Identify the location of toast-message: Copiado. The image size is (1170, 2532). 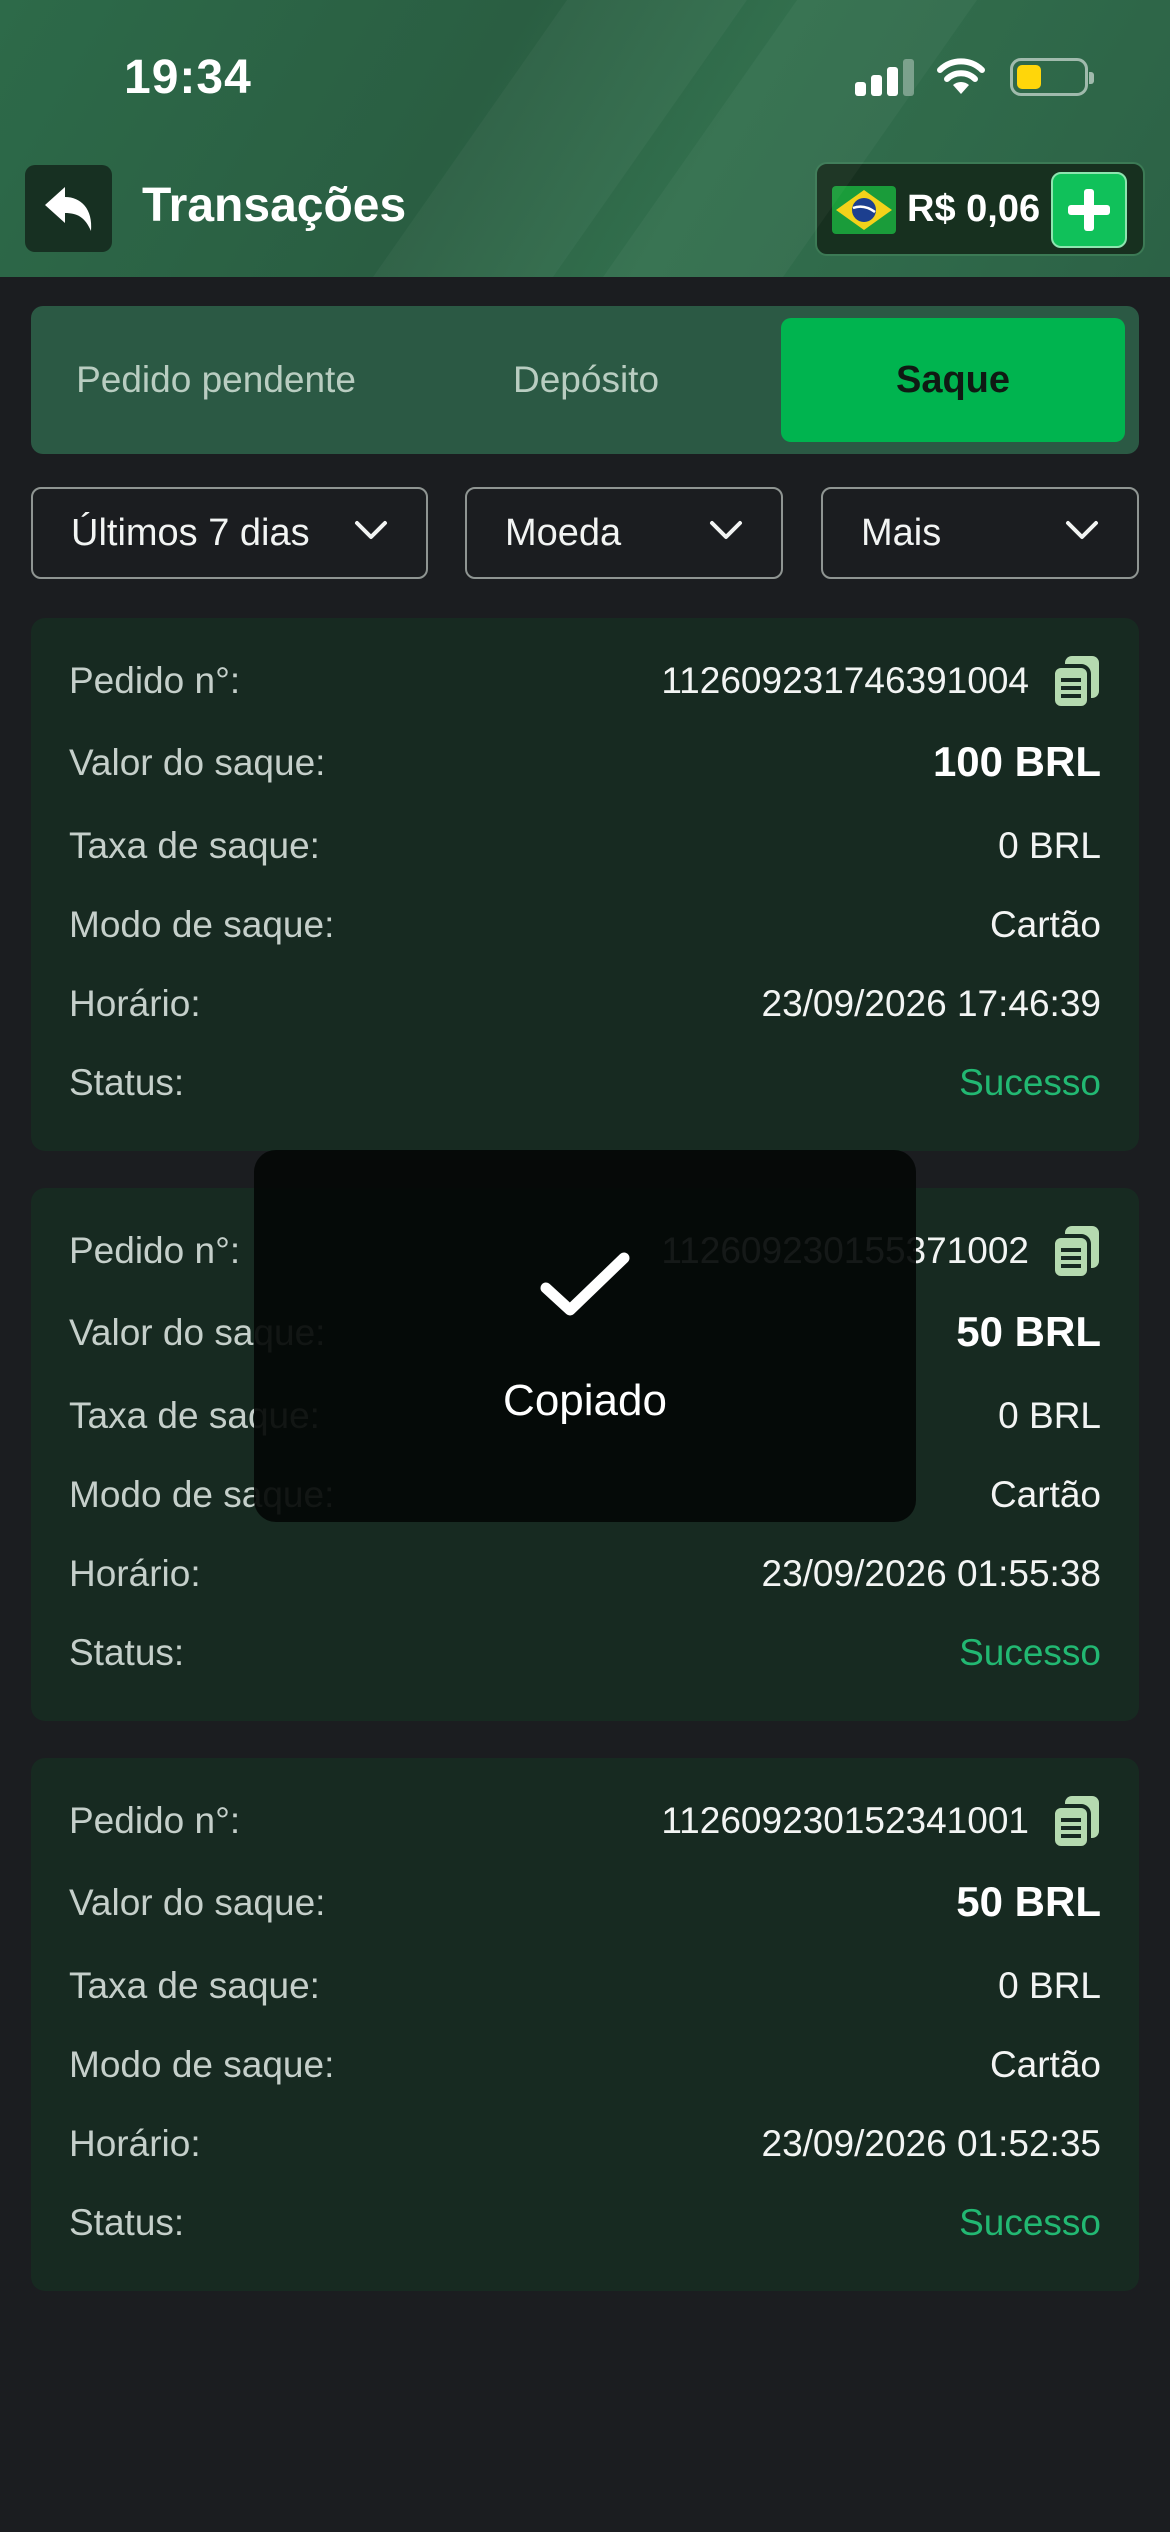
(585, 1400).